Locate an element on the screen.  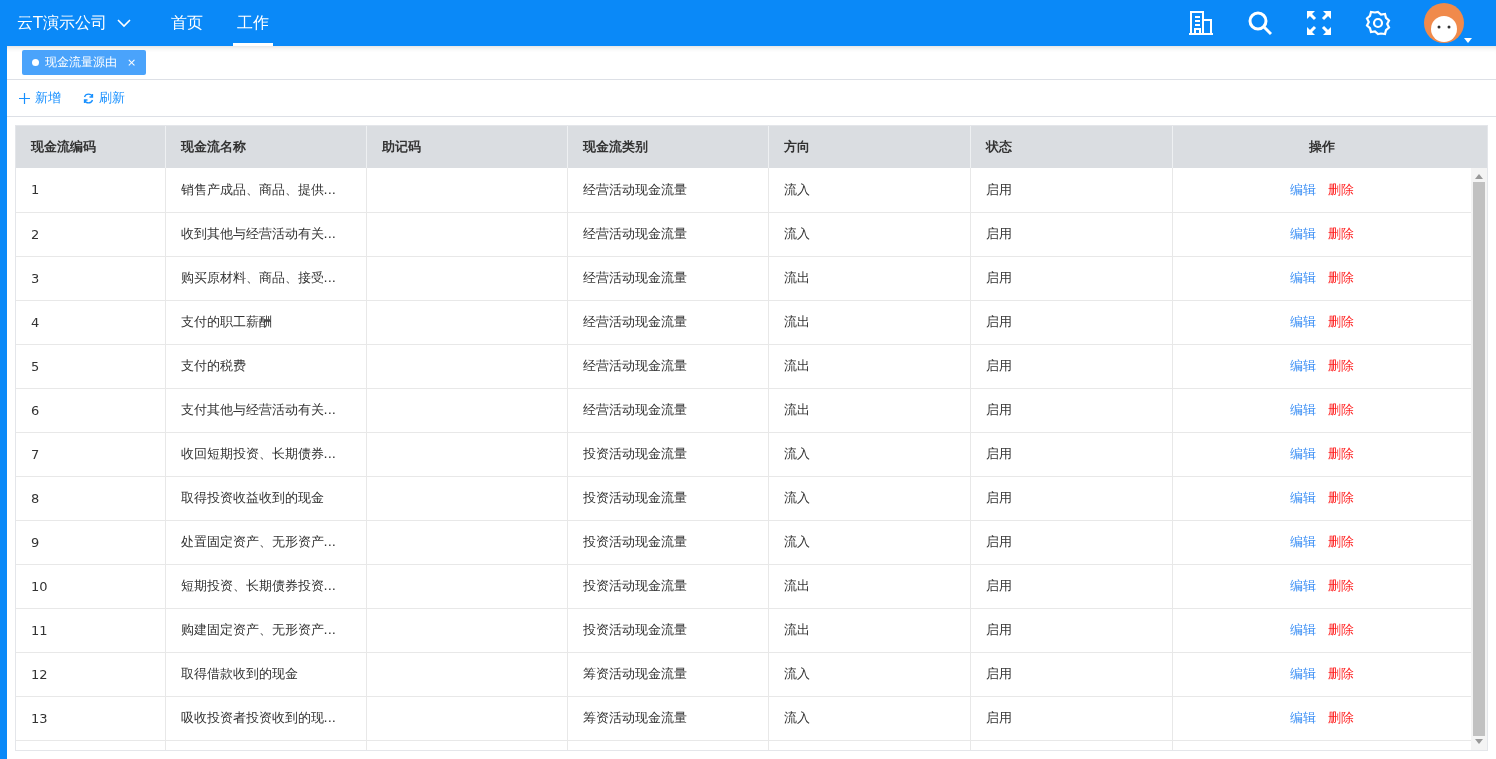
refresh-button: 刷新 is located at coordinates (104, 98).